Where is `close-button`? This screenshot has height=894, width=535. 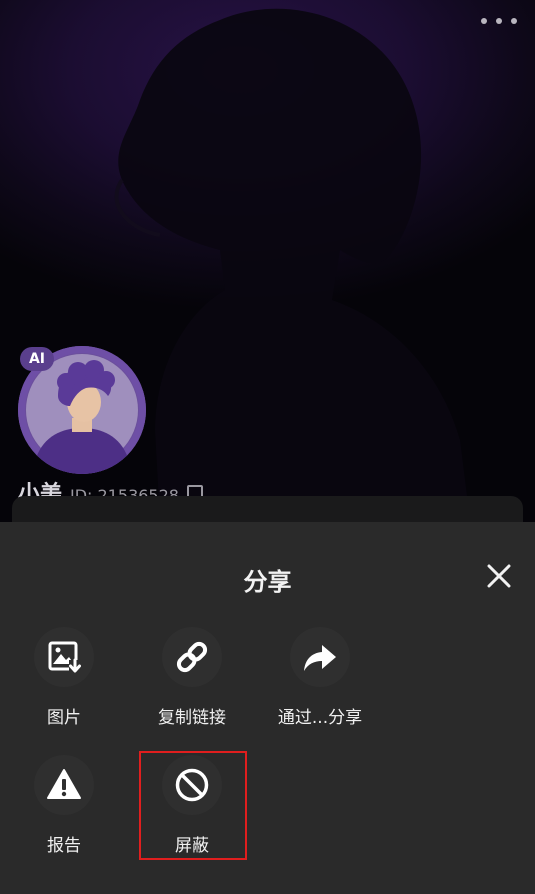
close-button is located at coordinates (499, 576).